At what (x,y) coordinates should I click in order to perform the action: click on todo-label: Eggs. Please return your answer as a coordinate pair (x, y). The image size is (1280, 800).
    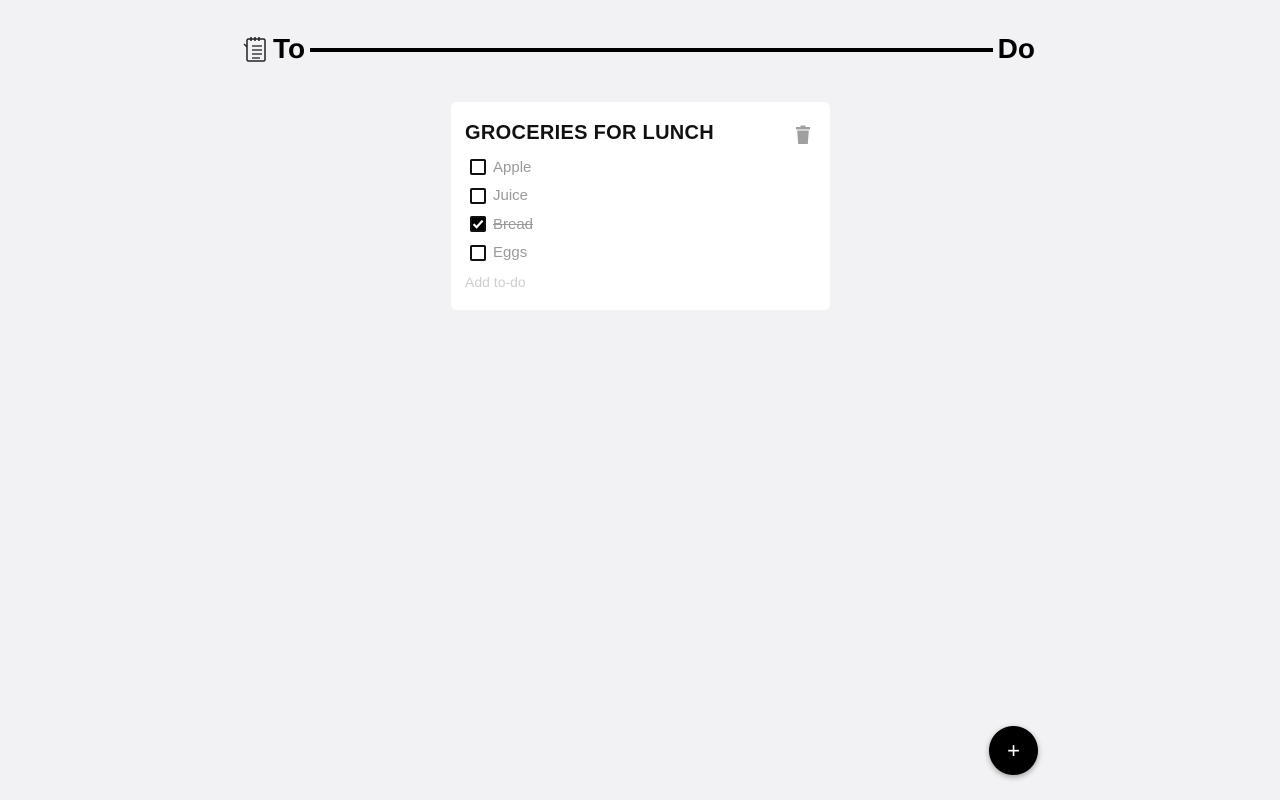
    Looking at the image, I should click on (510, 253).